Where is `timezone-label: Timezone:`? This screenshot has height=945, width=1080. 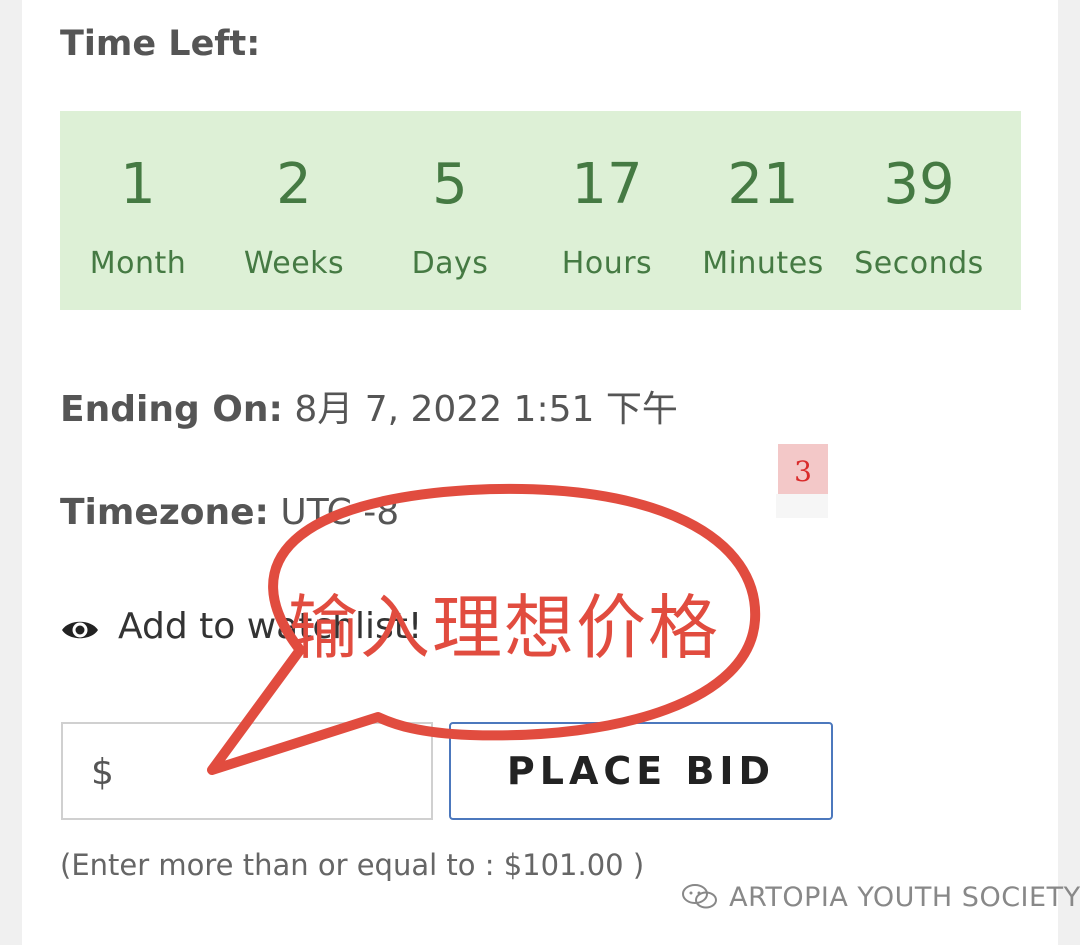 timezone-label: Timezone: is located at coordinates (164, 512).